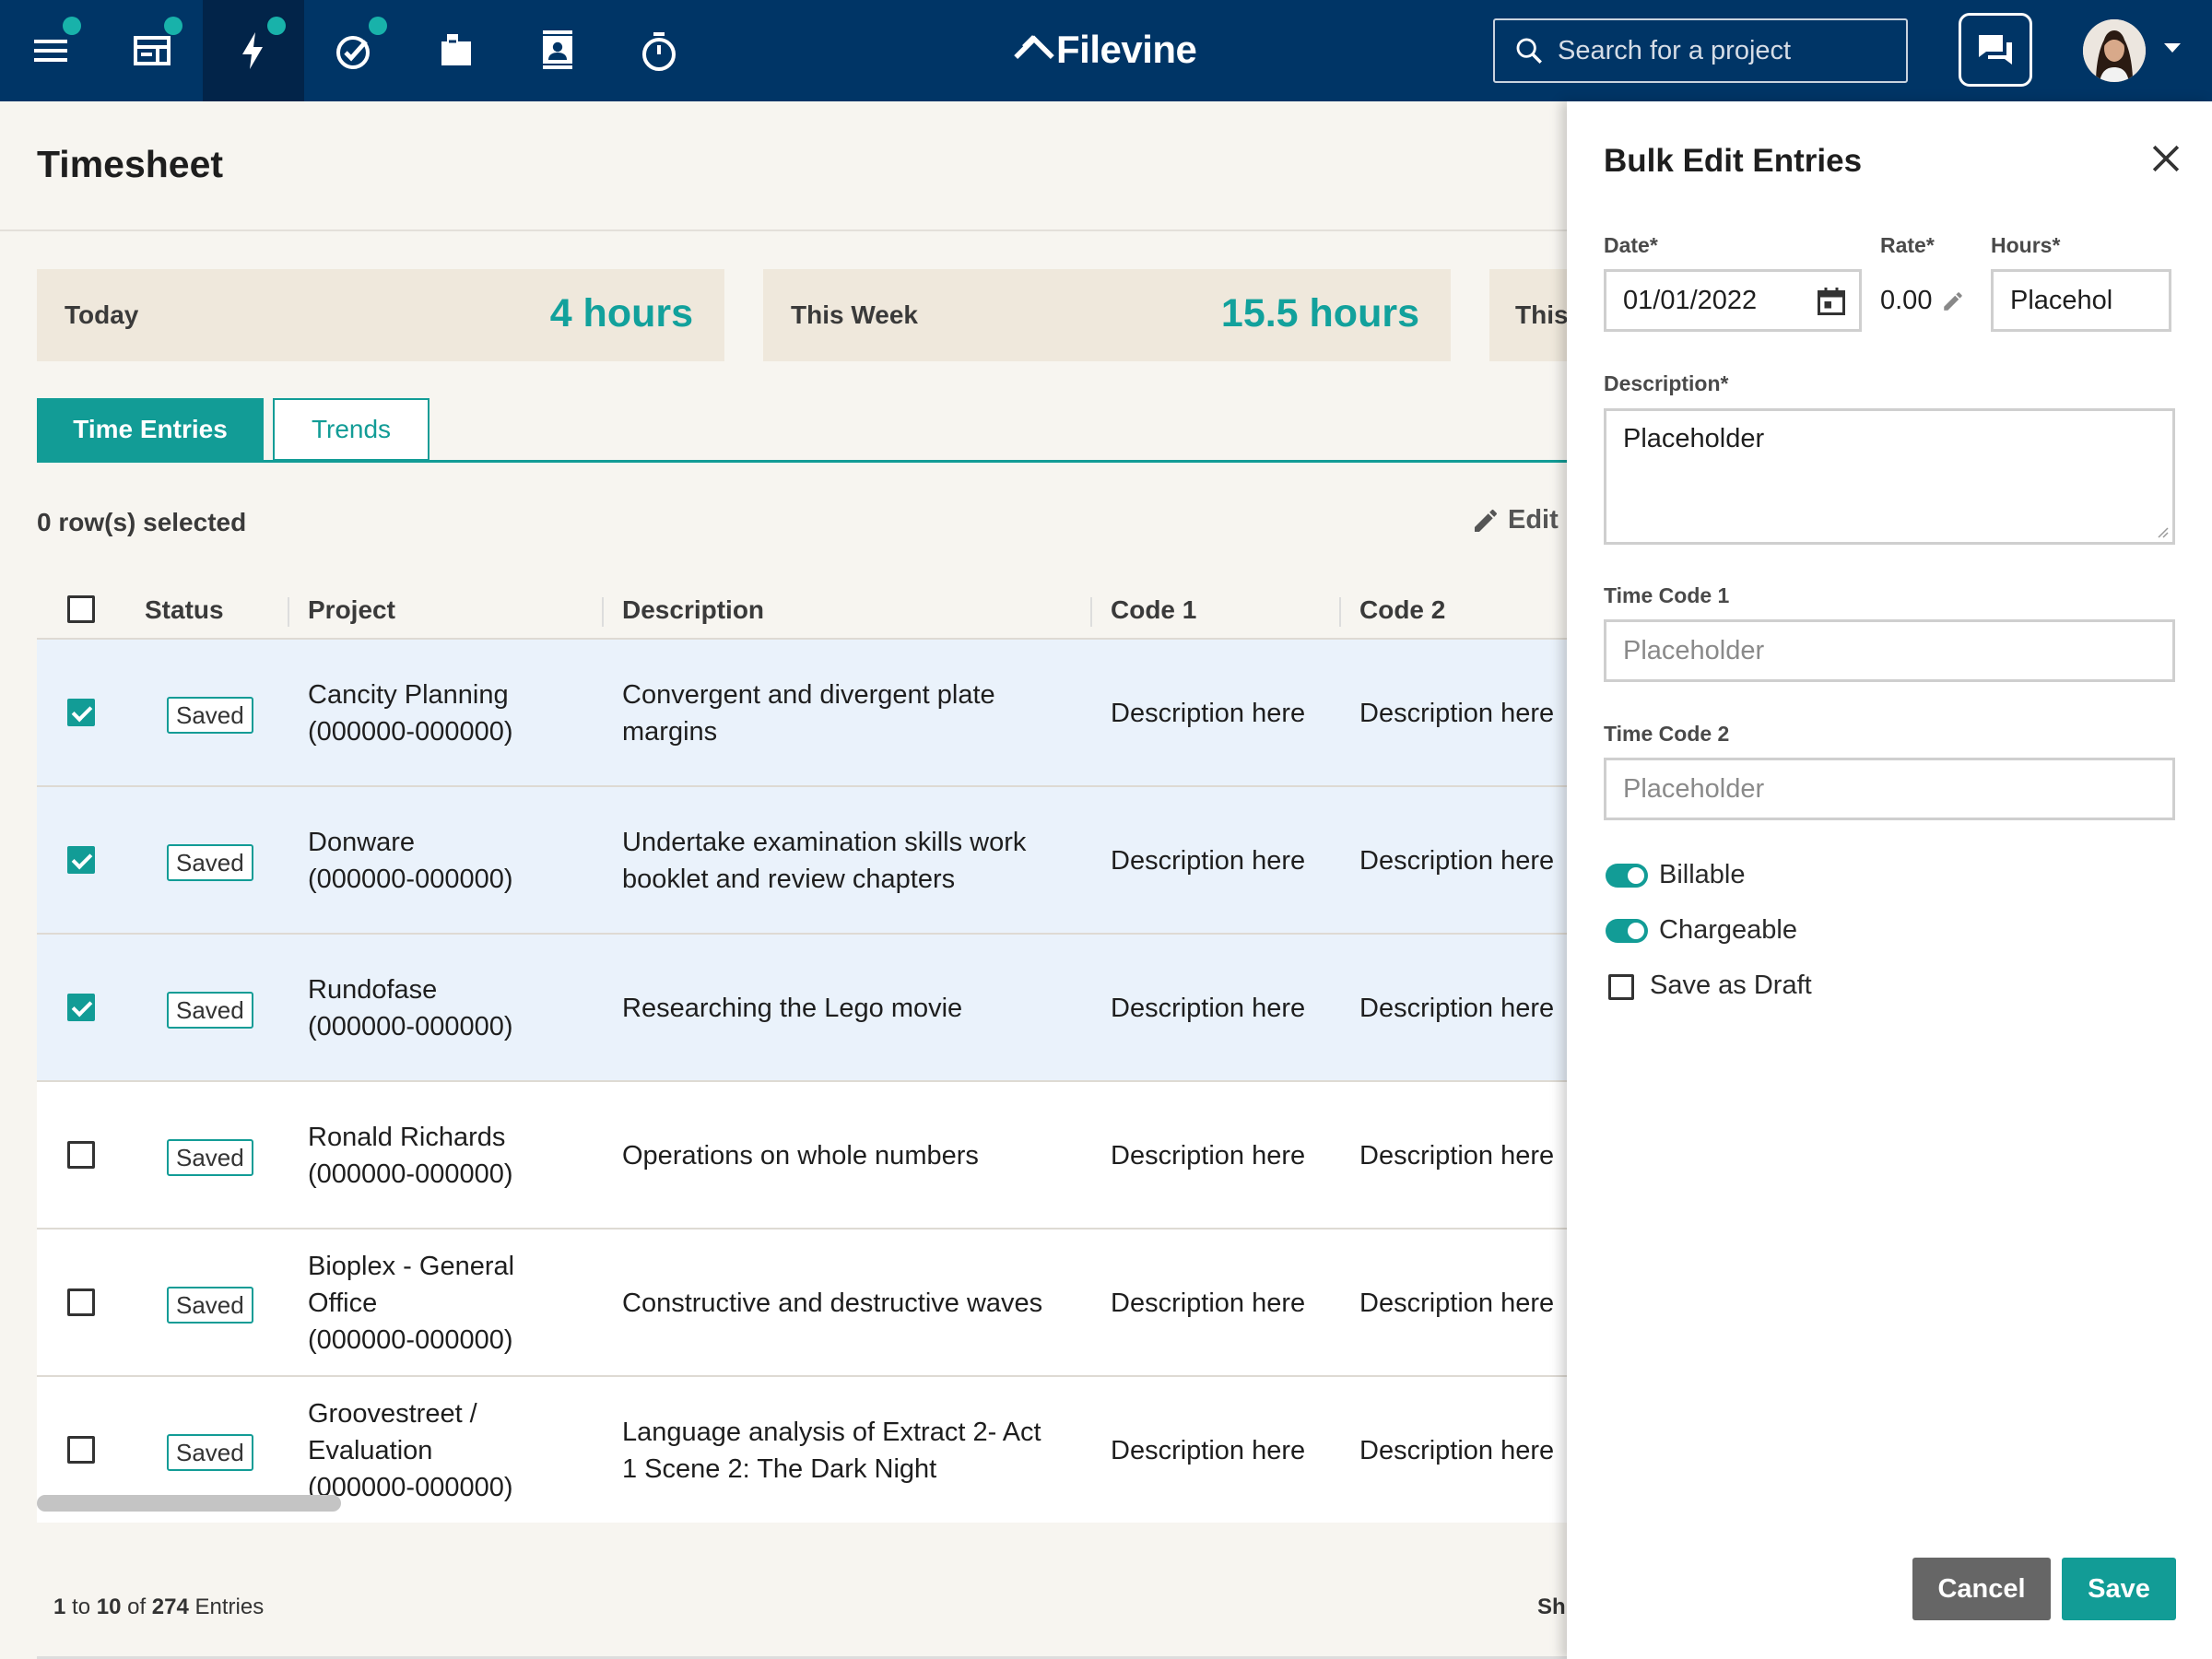  I want to click on description-textarea: Placeholder, so click(1889, 476).